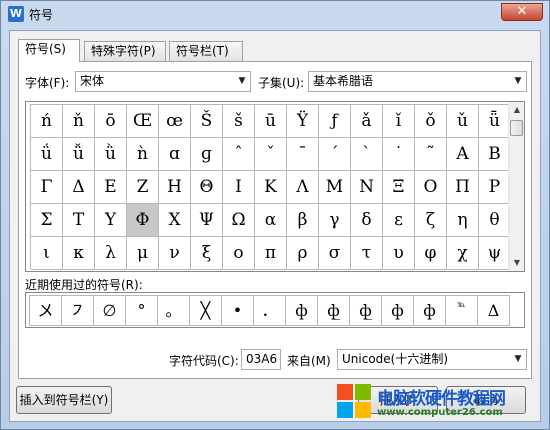  What do you see at coordinates (261, 359) in the screenshot?
I see `char-code-input: 03A6` at bounding box center [261, 359].